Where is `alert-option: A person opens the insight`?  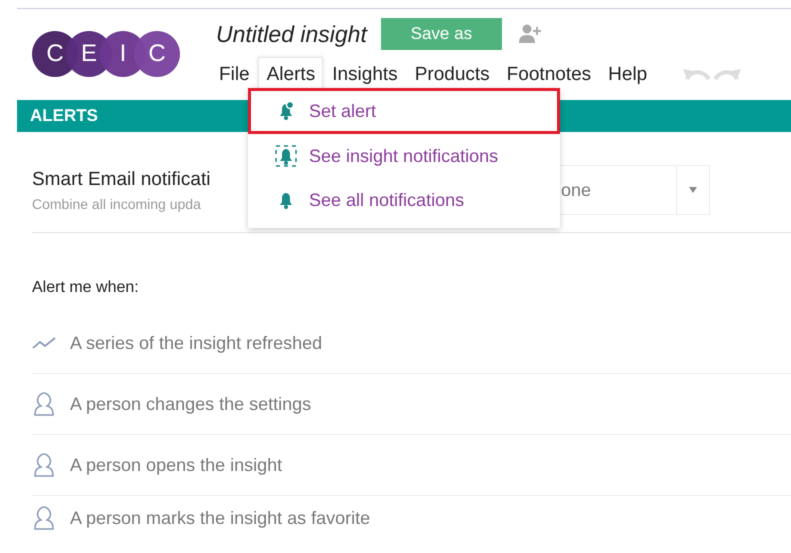
alert-option: A person opens the insight is located at coordinates (176, 465).